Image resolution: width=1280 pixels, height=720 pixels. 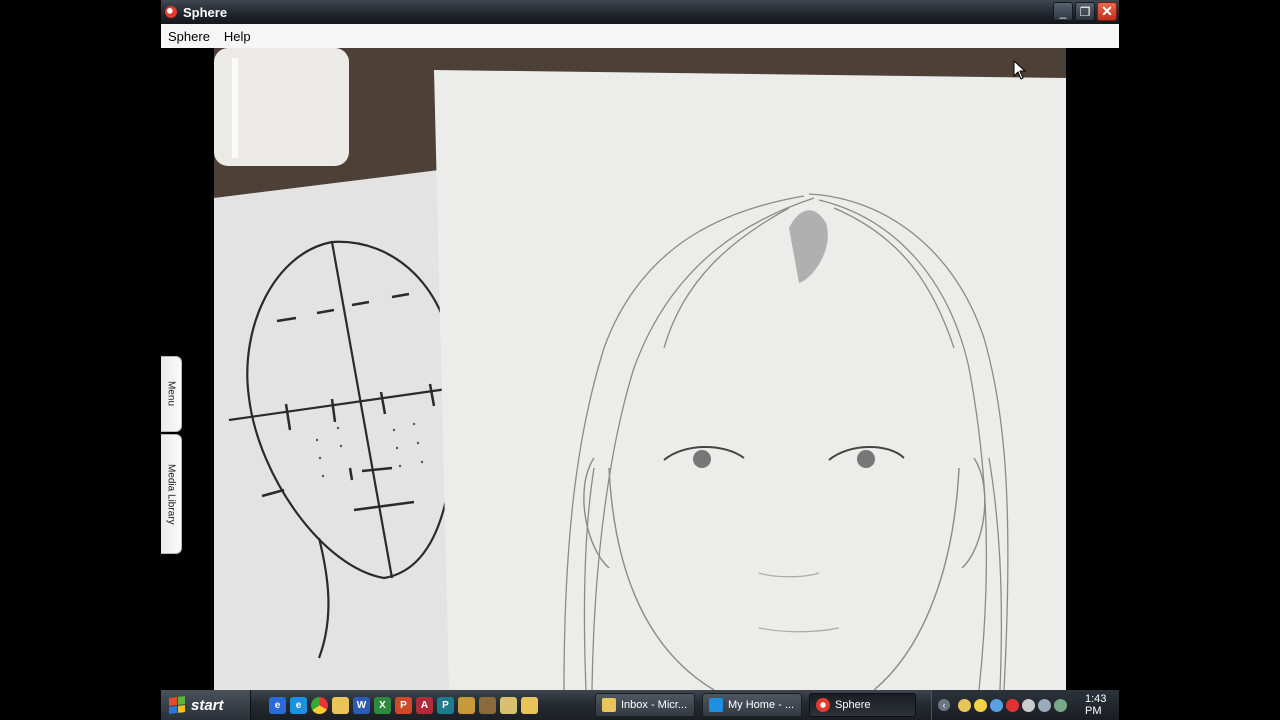 I want to click on sphere-icon, so click(x=823, y=705).